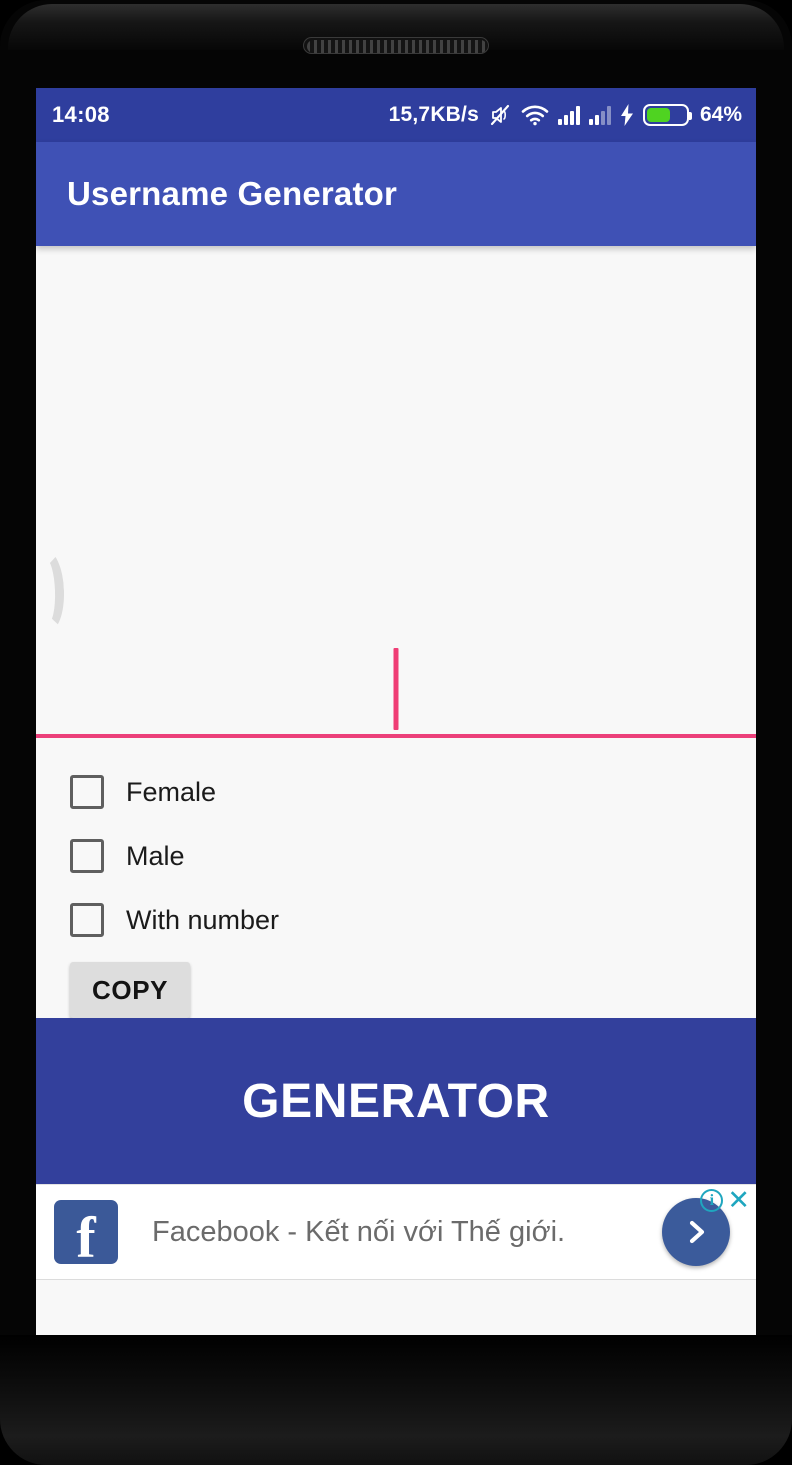 The height and width of the screenshot is (1465, 792). What do you see at coordinates (667, 115) in the screenshot?
I see `battery-icon` at bounding box center [667, 115].